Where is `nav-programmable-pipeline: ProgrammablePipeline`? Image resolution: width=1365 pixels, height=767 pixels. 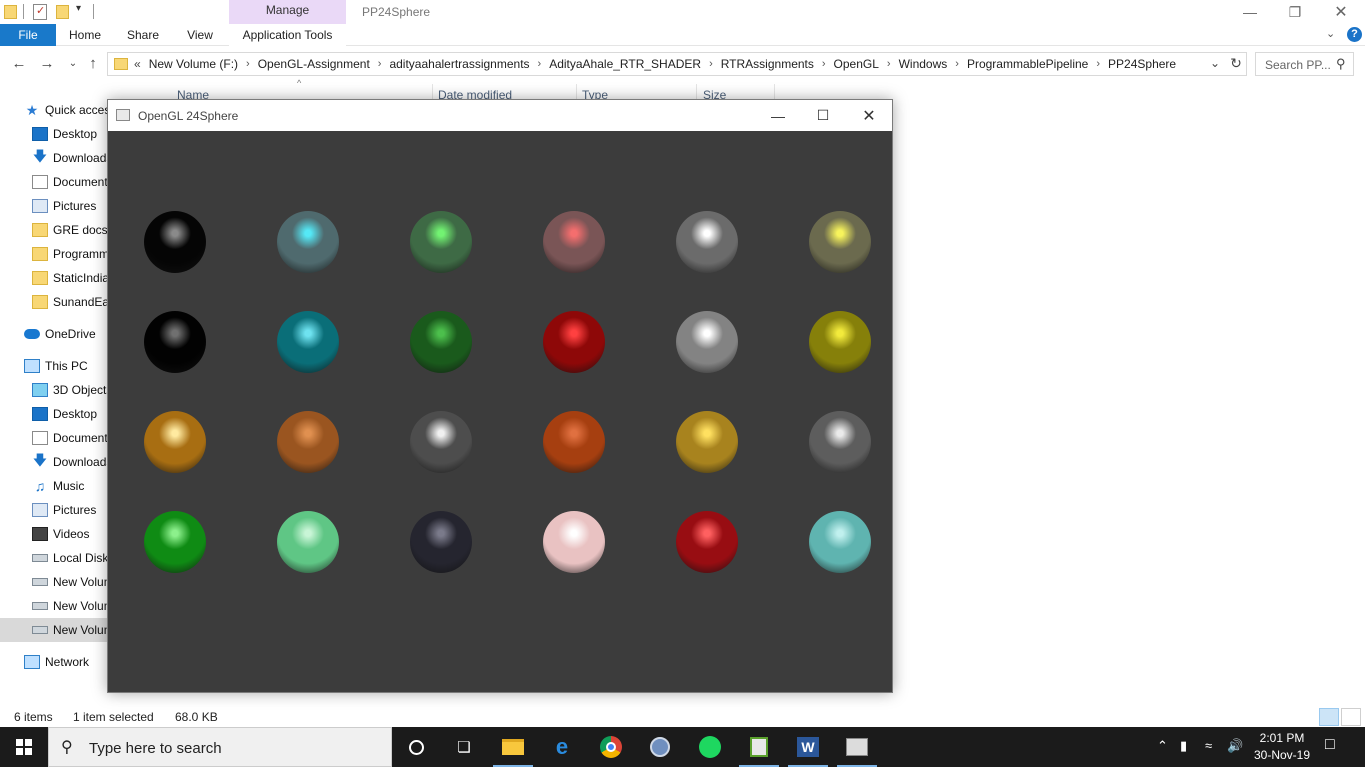
nav-programmable-pipeline: ProgrammablePipeline is located at coordinates (54, 254).